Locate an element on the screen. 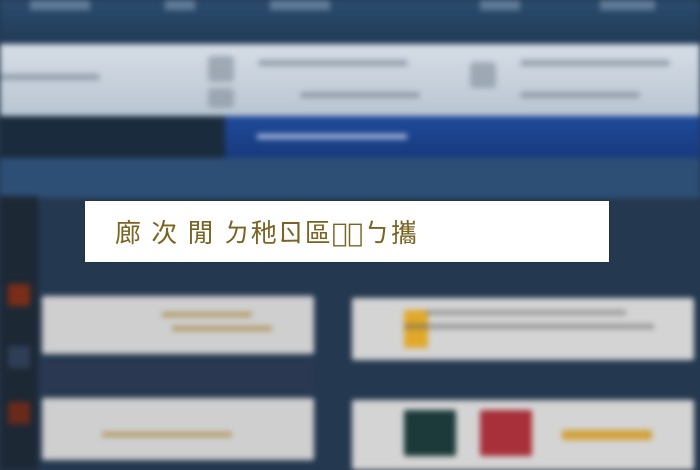  banner-text is located at coordinates (332, 136).